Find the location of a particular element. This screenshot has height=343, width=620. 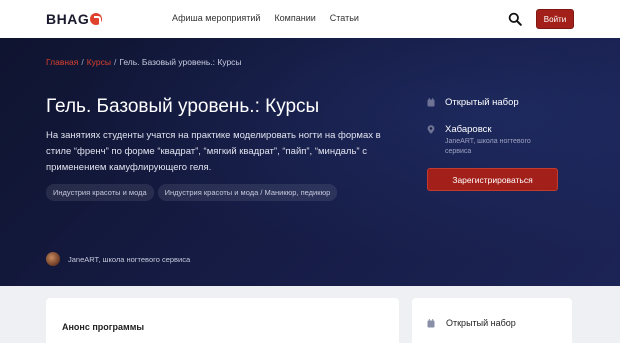

logo-text: BHAG is located at coordinates (68, 19).